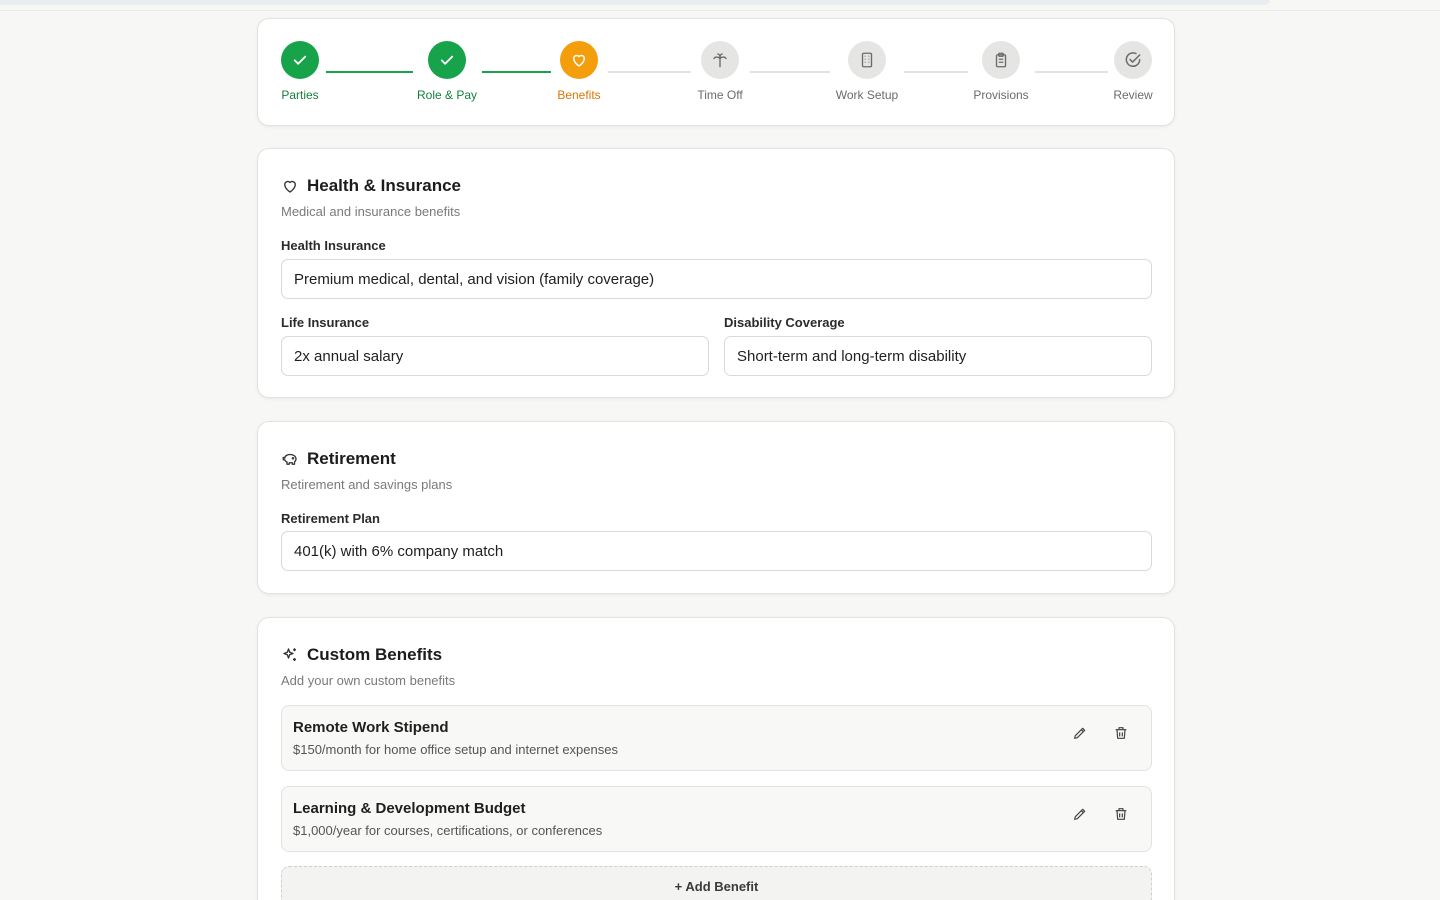 The height and width of the screenshot is (900, 1440). Describe the element at coordinates (938, 356) in the screenshot. I see `disability-coverage-input` at that location.